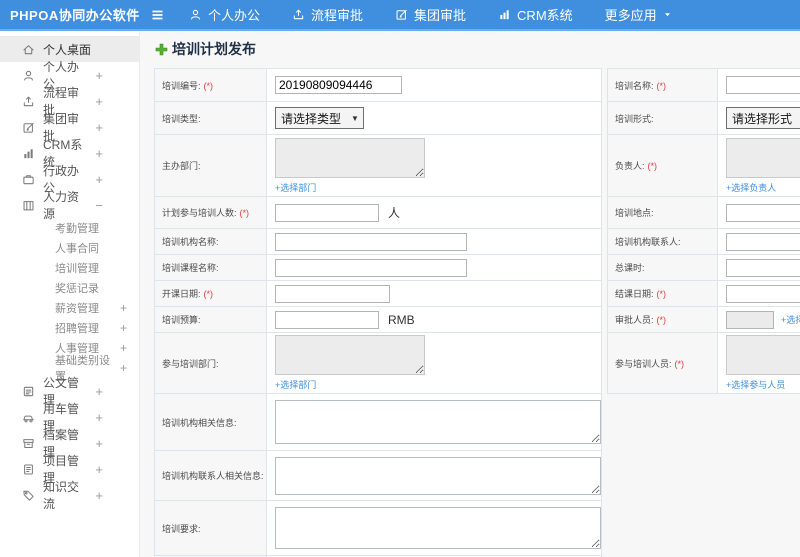 The image size is (800, 557). What do you see at coordinates (394, 213) in the screenshot?
I see `planned-participants-unit: 人` at bounding box center [394, 213].